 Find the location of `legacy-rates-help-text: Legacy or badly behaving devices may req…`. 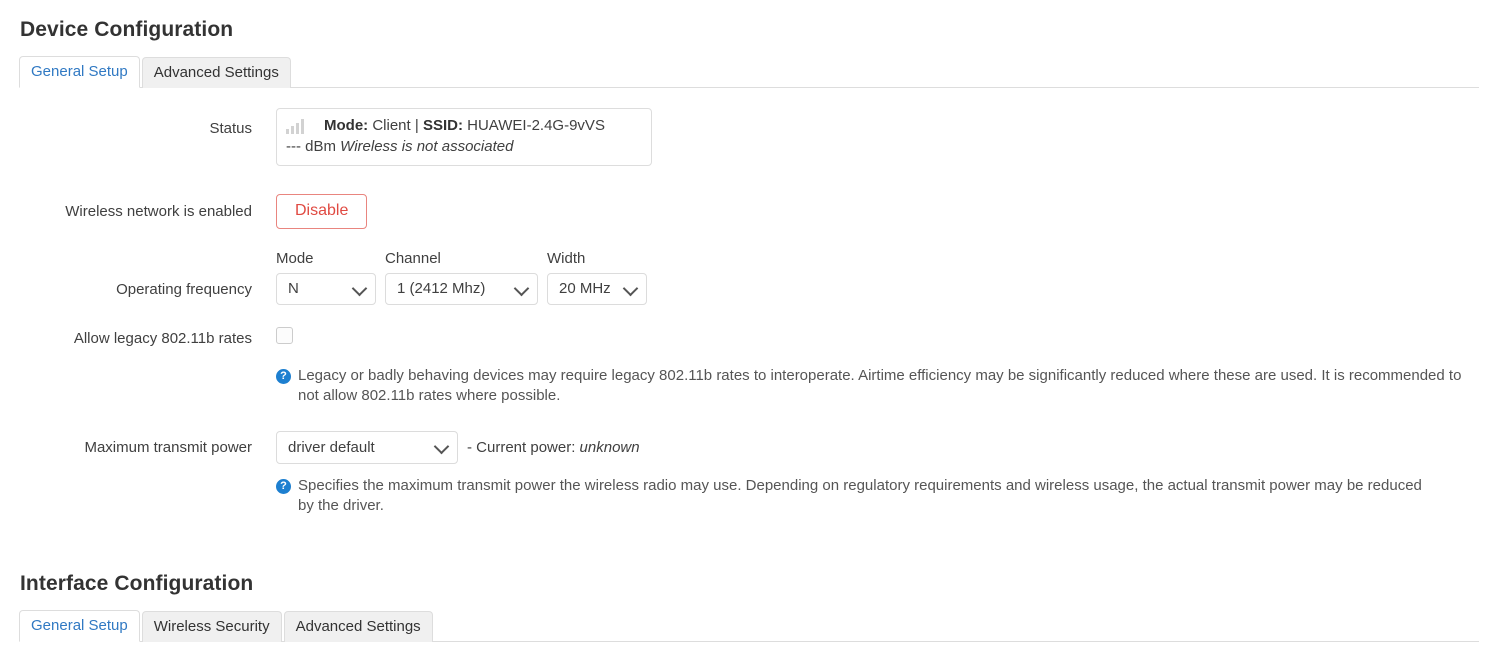

legacy-rates-help-text: Legacy or badly behaving devices may req… is located at coordinates (880, 386).